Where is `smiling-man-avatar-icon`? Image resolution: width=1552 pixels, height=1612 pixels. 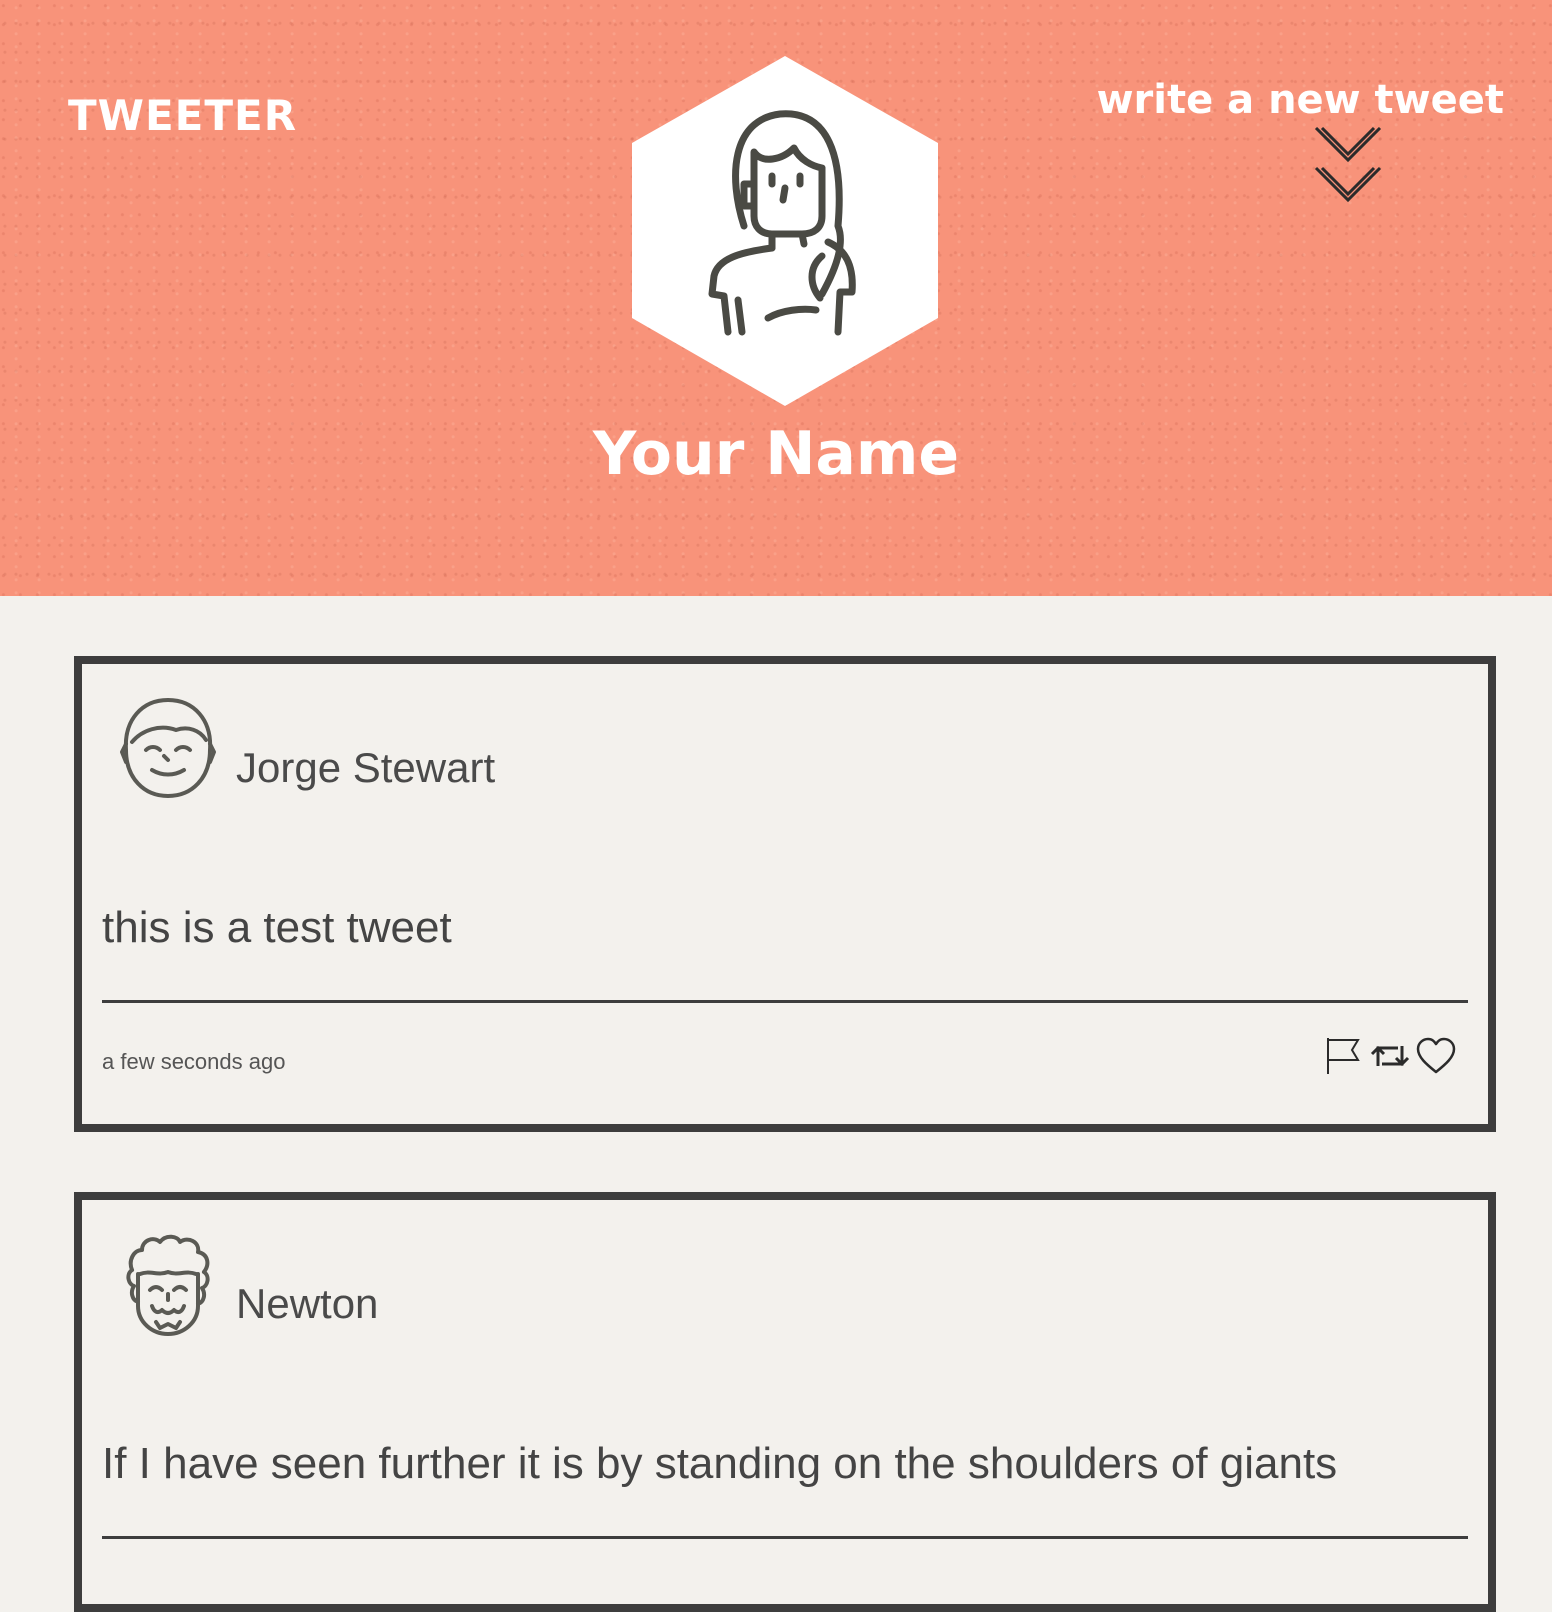 smiling-man-avatar-icon is located at coordinates (168, 748).